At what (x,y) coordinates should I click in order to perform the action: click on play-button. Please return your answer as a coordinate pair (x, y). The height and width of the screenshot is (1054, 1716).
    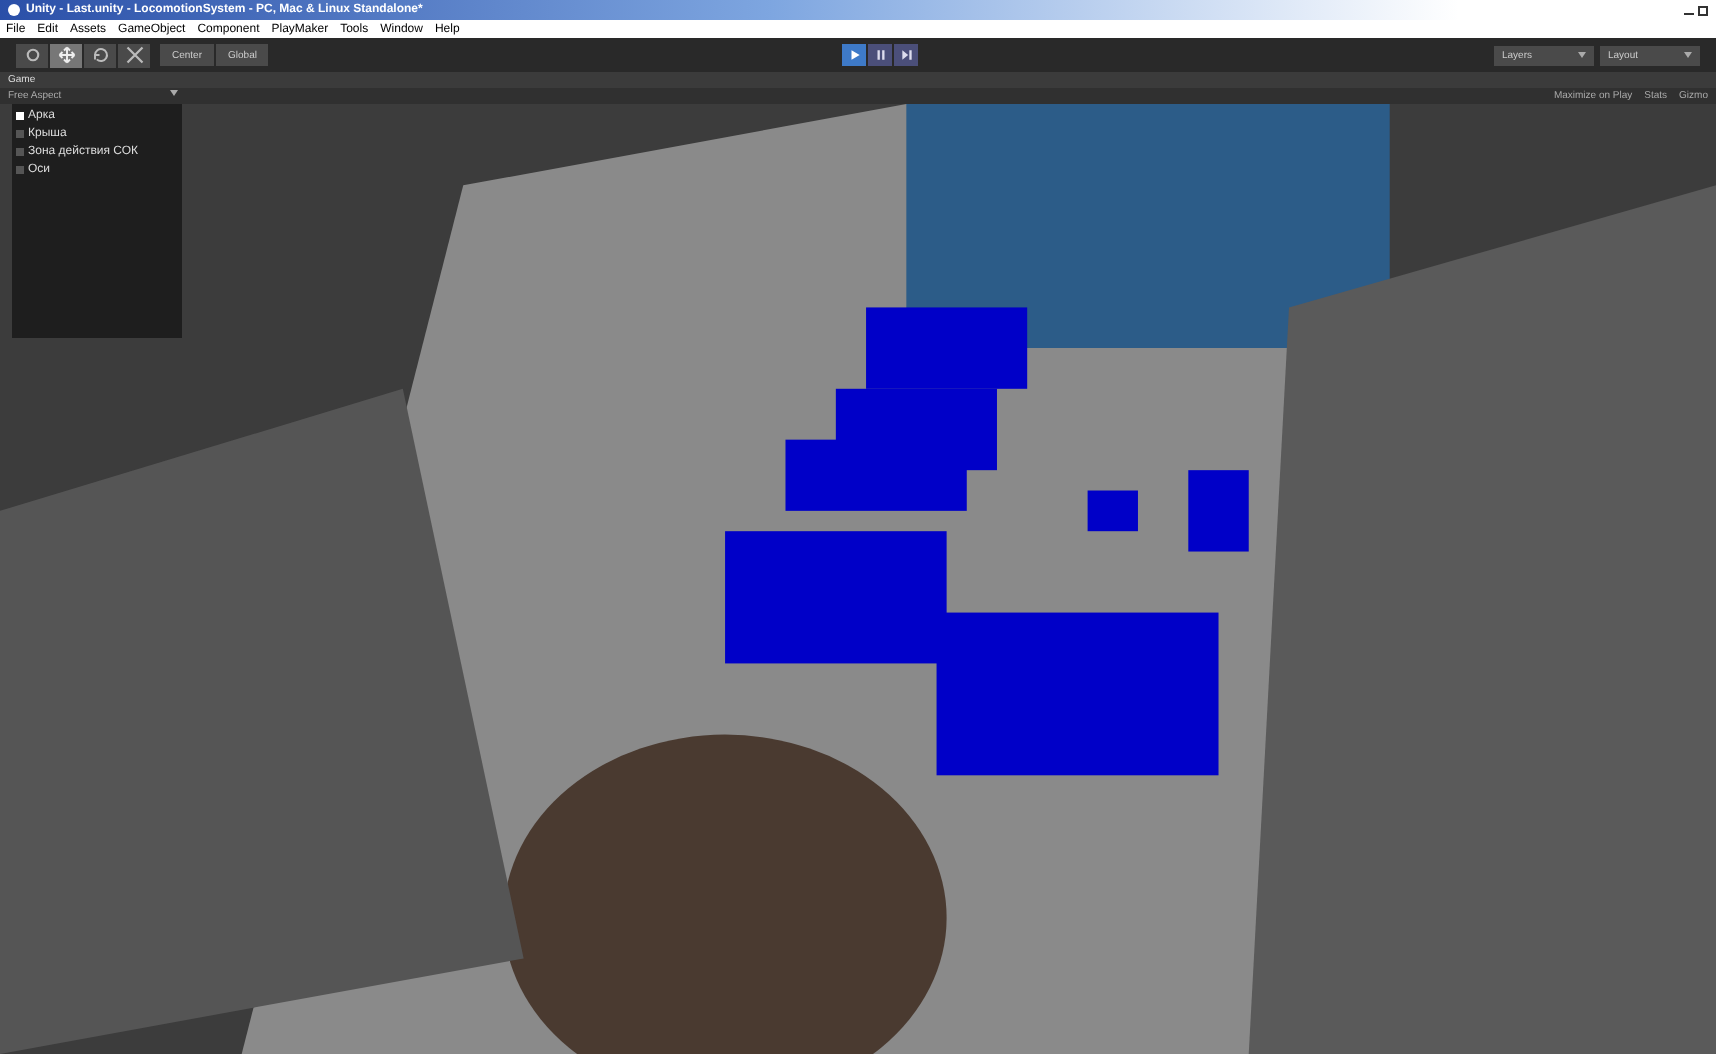
    Looking at the image, I should click on (854, 55).